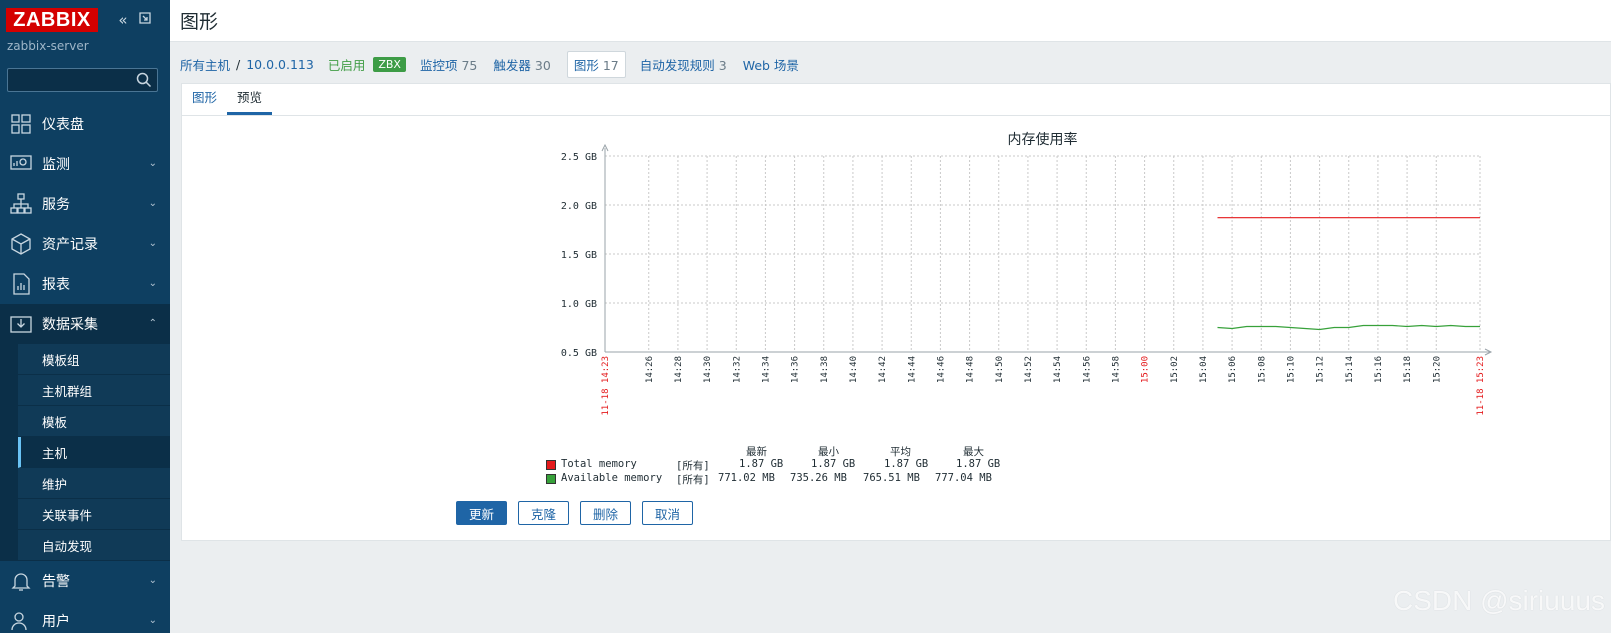  Describe the element at coordinates (512, 65) in the screenshot. I see `triggers-label: 触发器` at that location.